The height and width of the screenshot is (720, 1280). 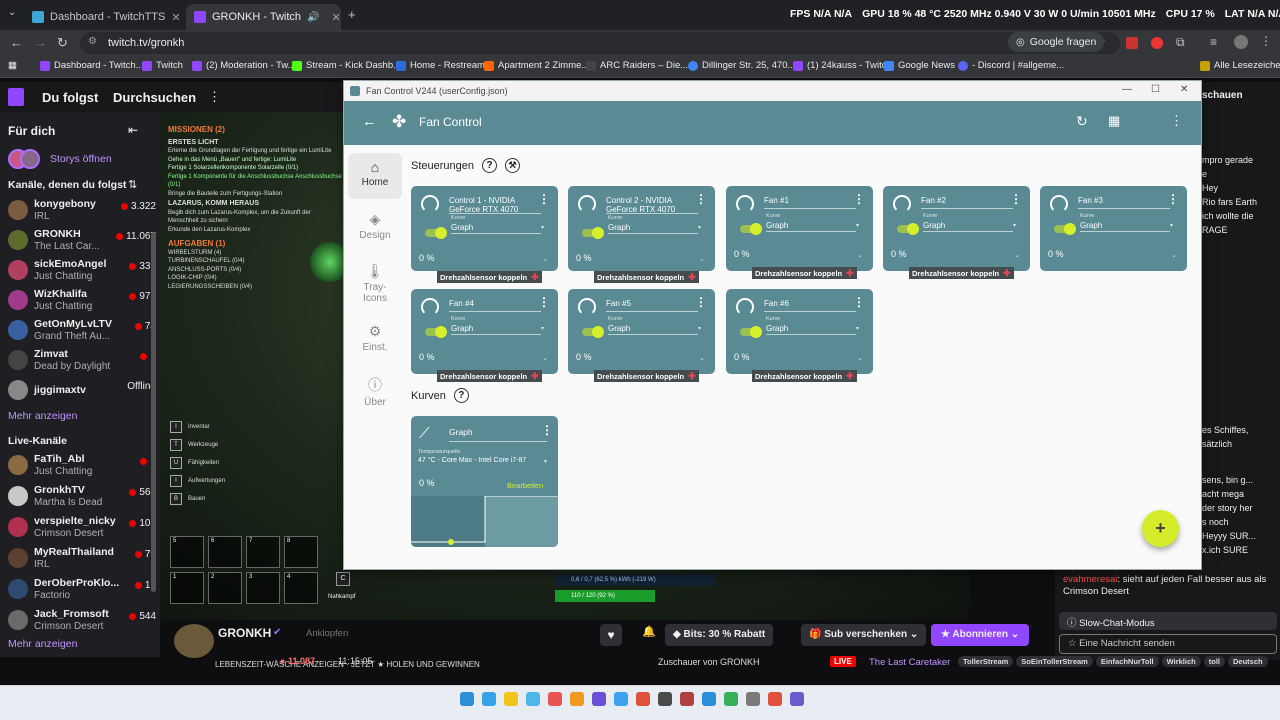 I want to click on control-name: Fan #6, so click(x=809, y=303).